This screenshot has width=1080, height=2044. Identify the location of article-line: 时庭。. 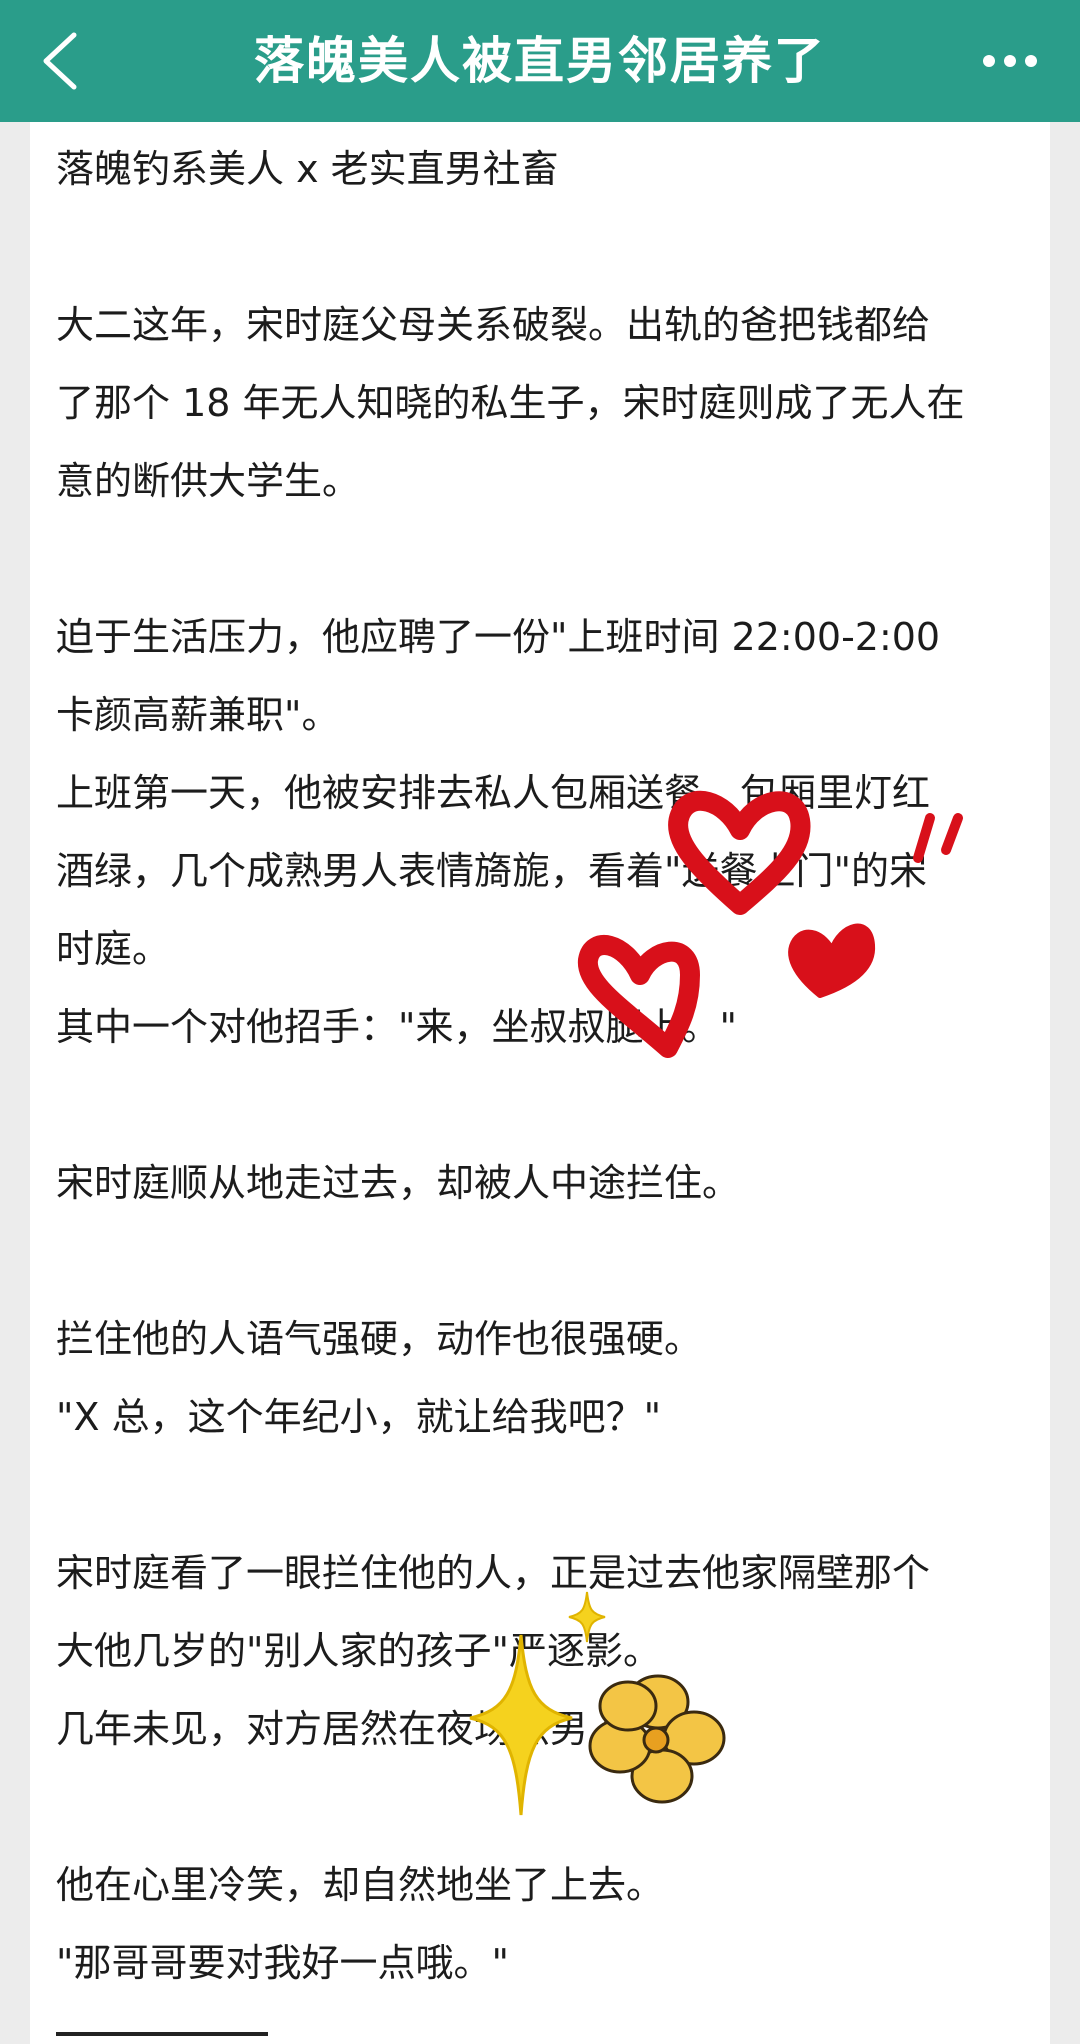
(113, 949).